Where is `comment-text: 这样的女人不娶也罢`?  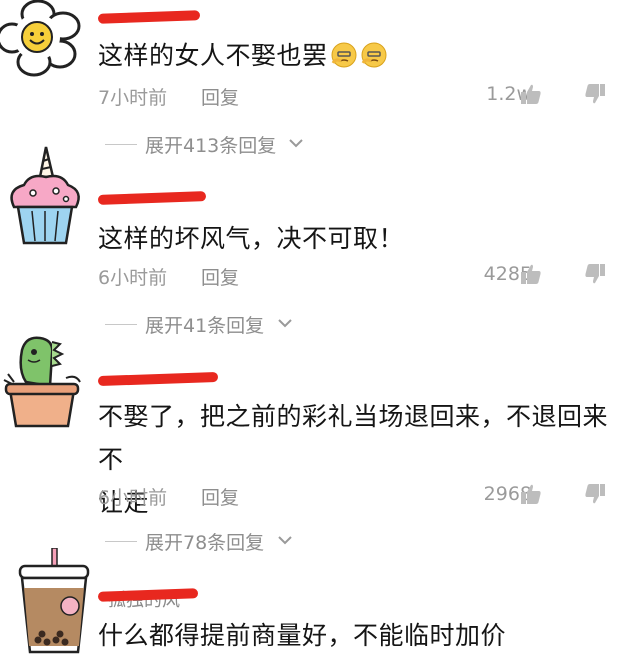
comment-text: 这样的女人不娶也罢 is located at coordinates (360, 55).